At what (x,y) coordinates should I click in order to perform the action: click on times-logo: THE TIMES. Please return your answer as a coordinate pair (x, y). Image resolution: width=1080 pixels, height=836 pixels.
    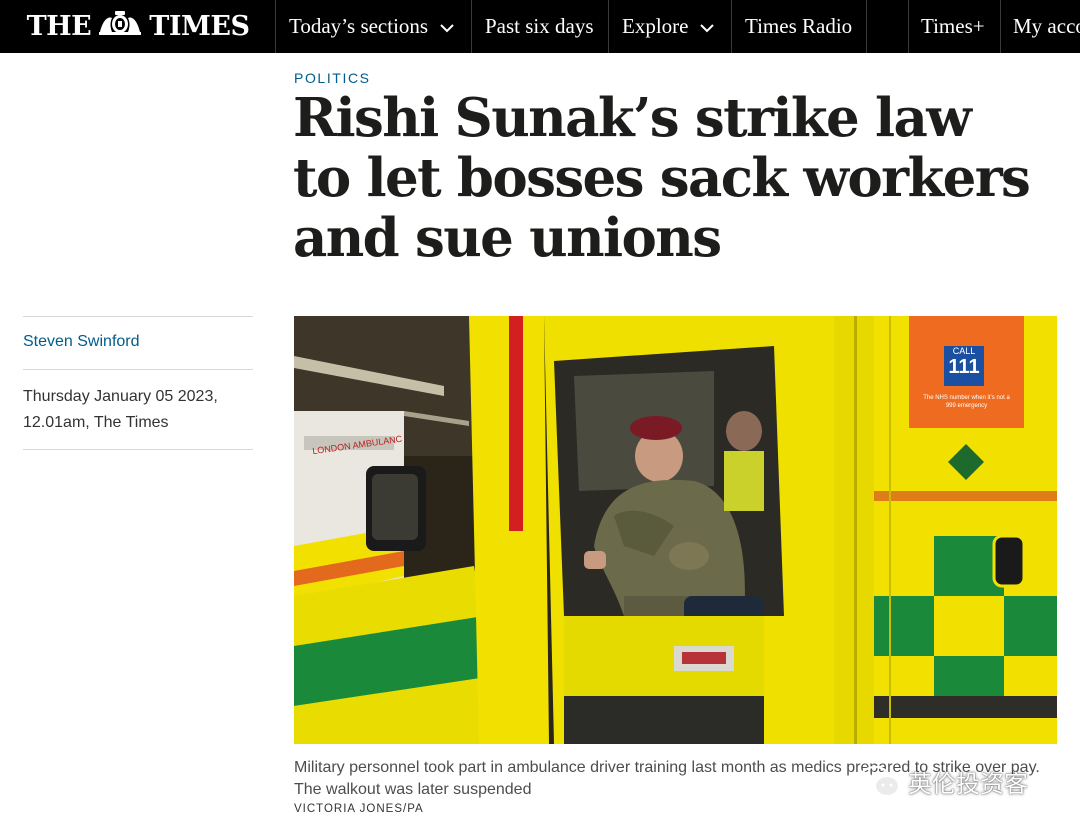
    Looking at the image, I should click on (138, 26).